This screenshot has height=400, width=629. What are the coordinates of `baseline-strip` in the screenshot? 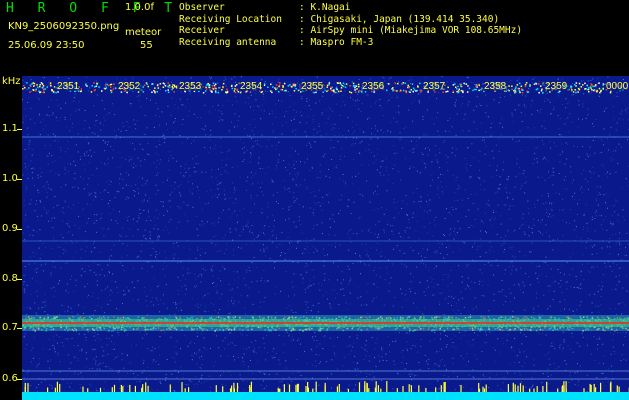 It's located at (325, 396).